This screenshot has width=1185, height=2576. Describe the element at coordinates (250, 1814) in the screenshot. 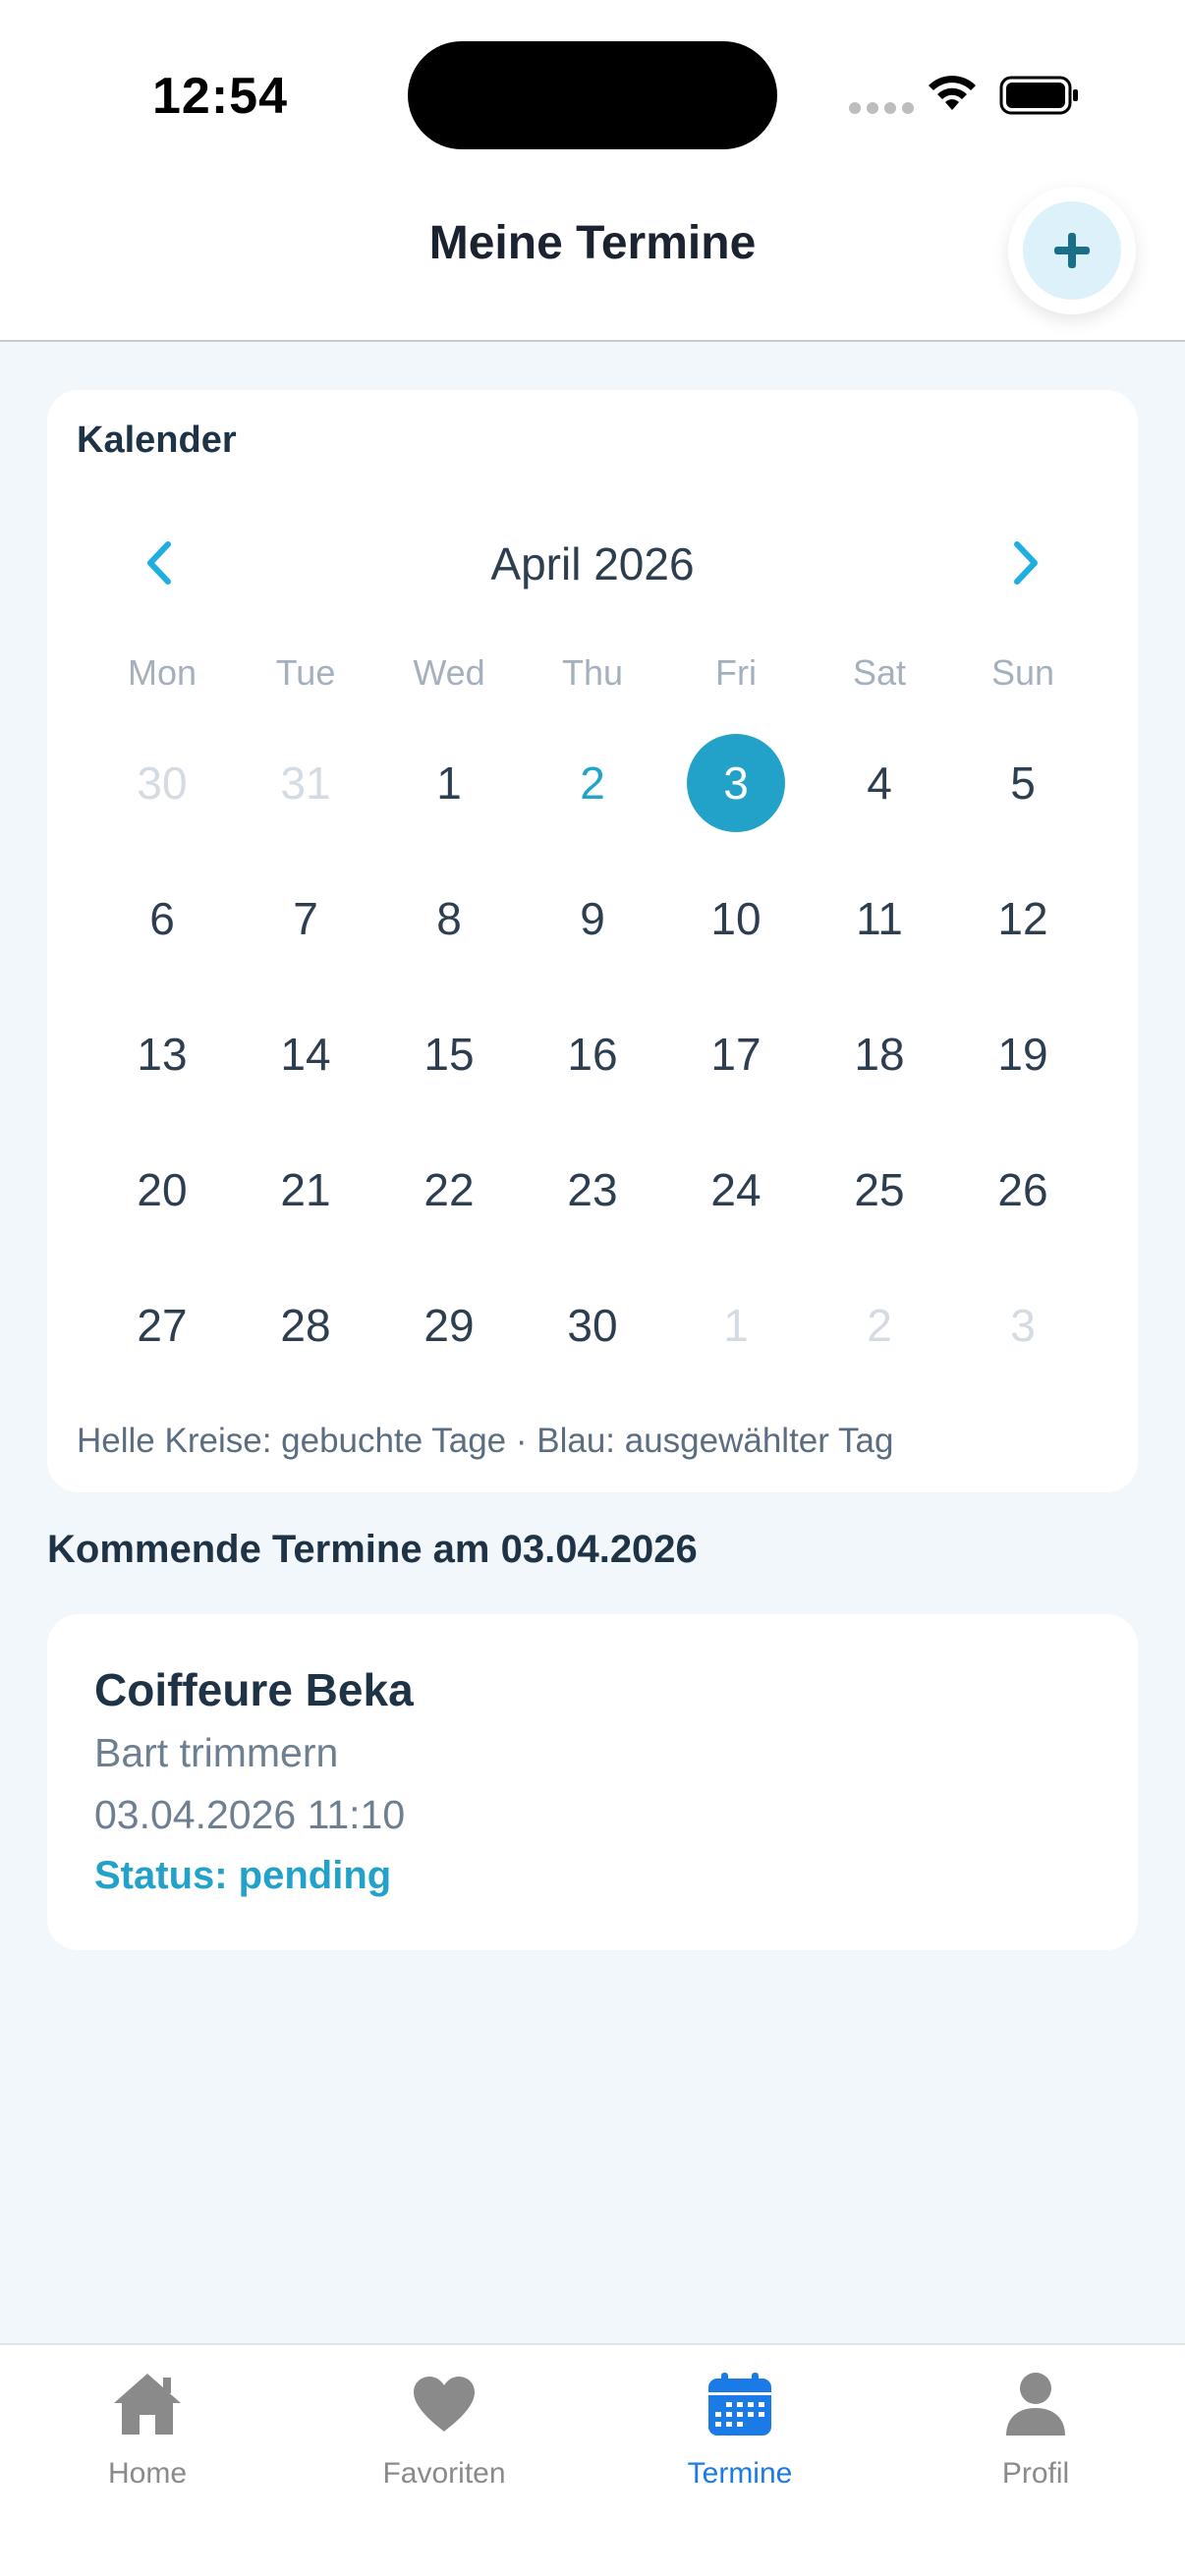

I see `appointment-datetime: 03.04.2026 11:10` at that location.